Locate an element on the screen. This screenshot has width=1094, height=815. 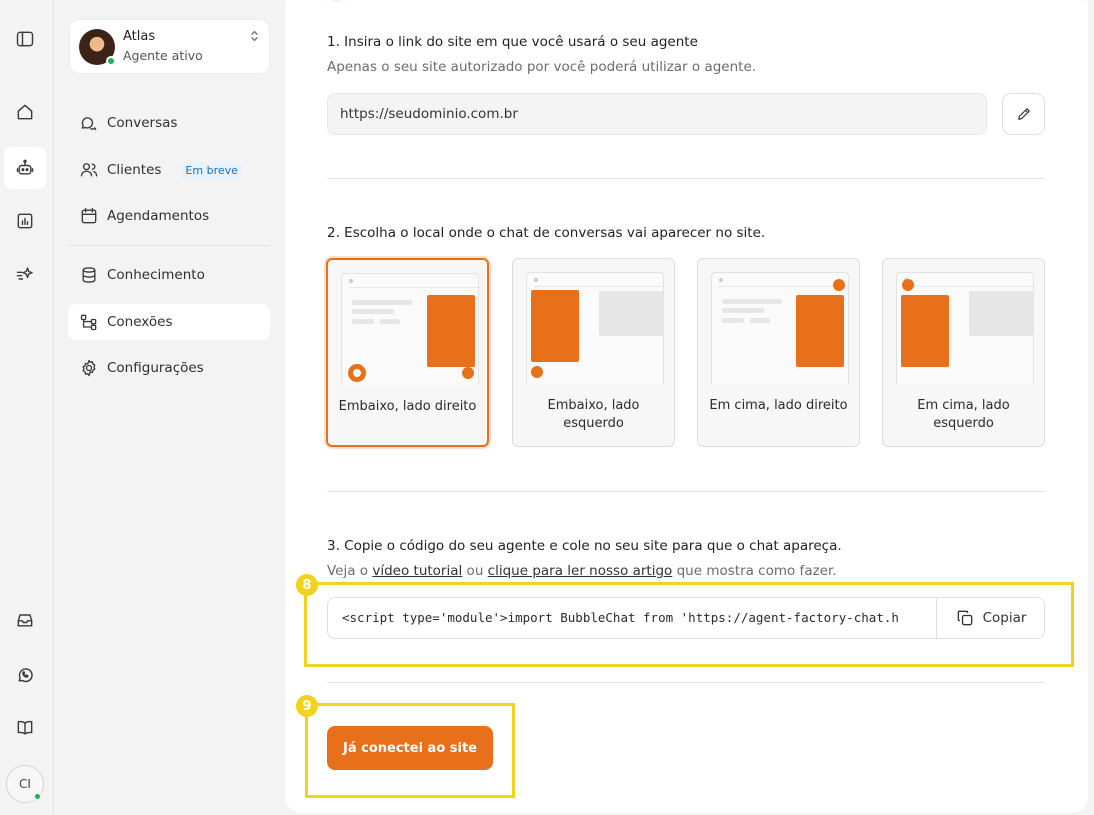
annotation-highlight-cta is located at coordinates (410, 750).